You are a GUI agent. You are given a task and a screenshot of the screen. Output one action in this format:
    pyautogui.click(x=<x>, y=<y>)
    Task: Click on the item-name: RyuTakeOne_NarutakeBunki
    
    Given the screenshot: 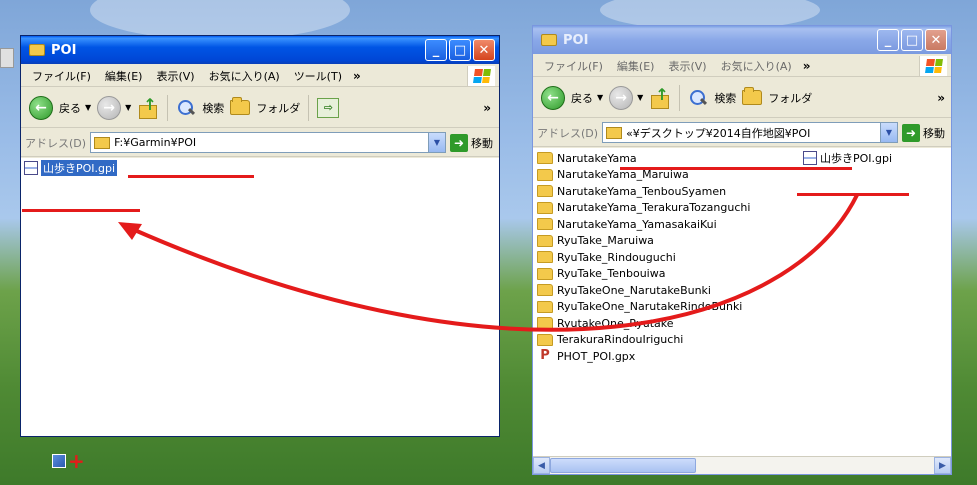 What is the action you would take?
    pyautogui.click(x=634, y=290)
    